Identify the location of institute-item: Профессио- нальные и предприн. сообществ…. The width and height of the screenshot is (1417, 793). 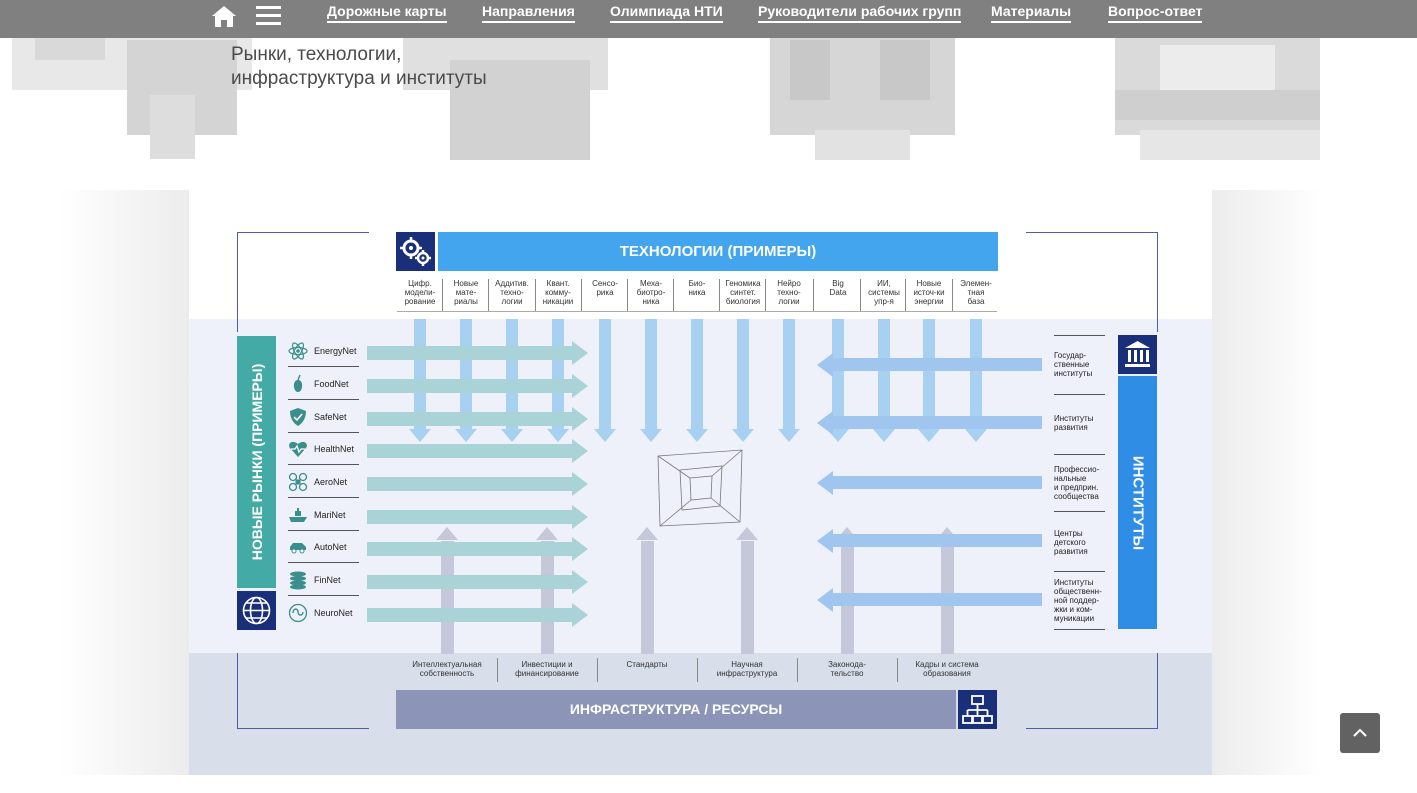
(1077, 483).